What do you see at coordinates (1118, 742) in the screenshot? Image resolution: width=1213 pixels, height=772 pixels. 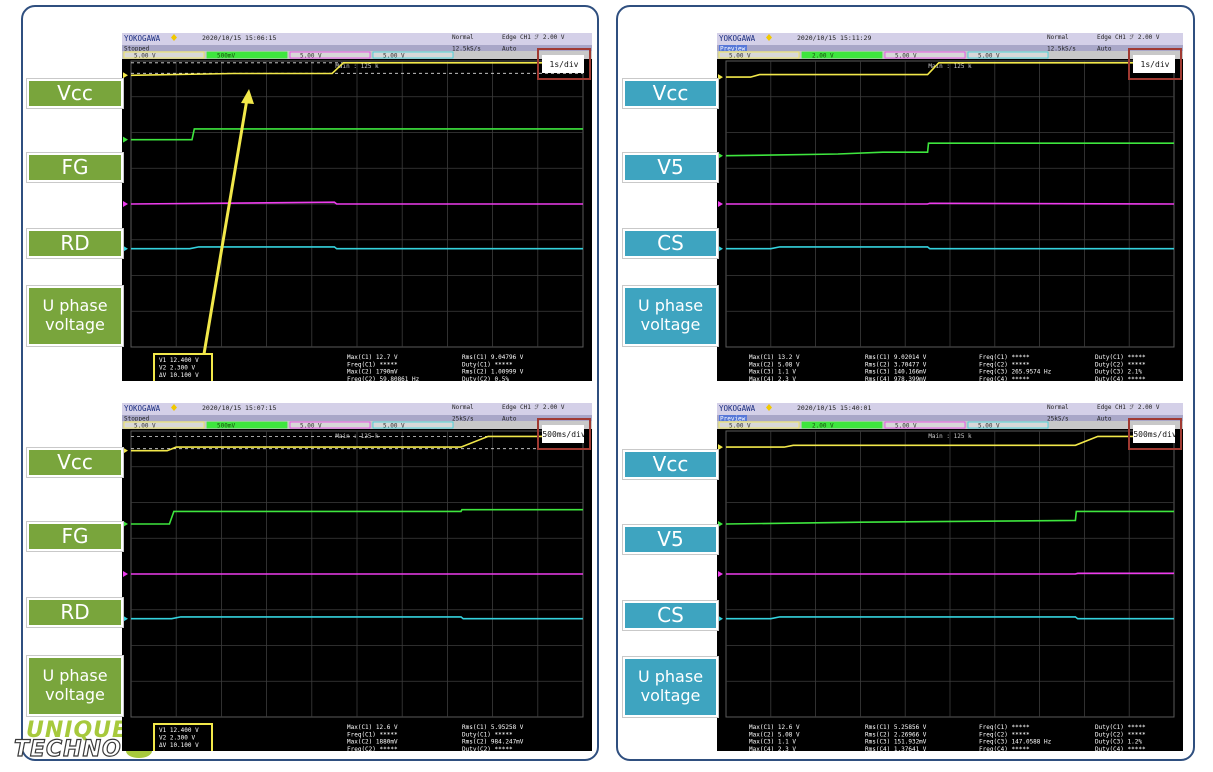 I see `measurement-value: Duty(C3) 1.2%` at bounding box center [1118, 742].